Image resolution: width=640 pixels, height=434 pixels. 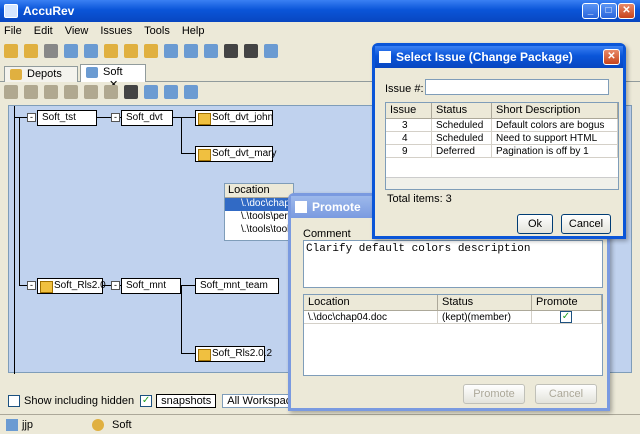 What do you see at coordinates (11, 92) in the screenshot?
I see `edit-icon` at bounding box center [11, 92].